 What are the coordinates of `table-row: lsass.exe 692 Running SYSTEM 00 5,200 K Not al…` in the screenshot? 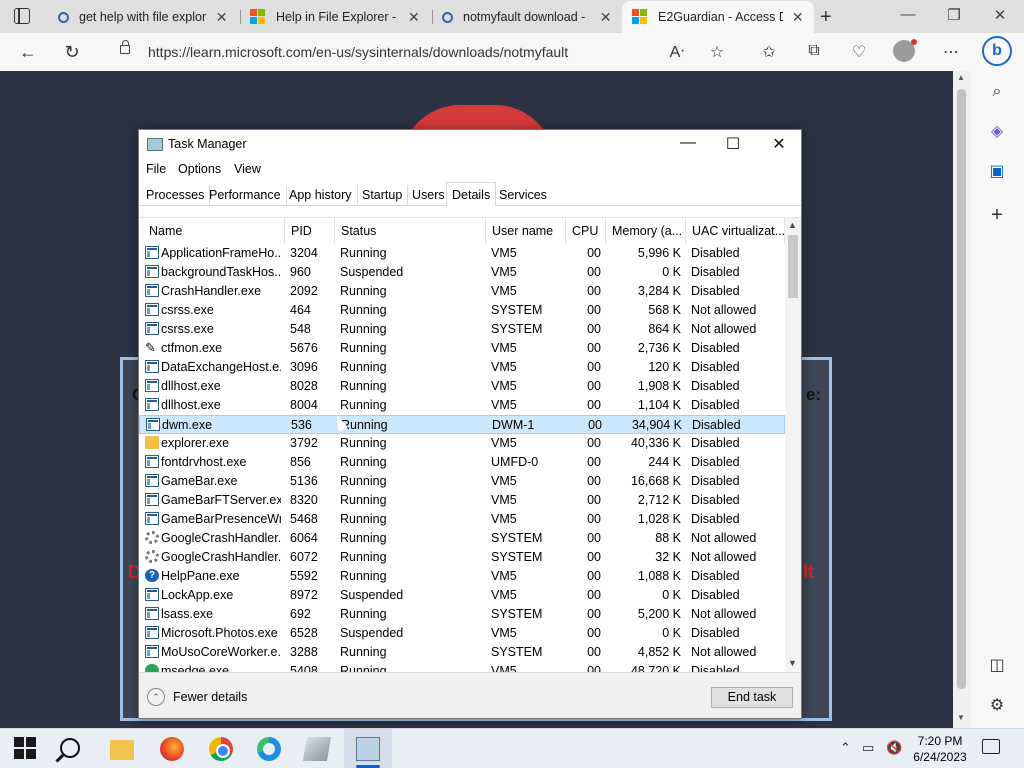 It's located at (462, 614).